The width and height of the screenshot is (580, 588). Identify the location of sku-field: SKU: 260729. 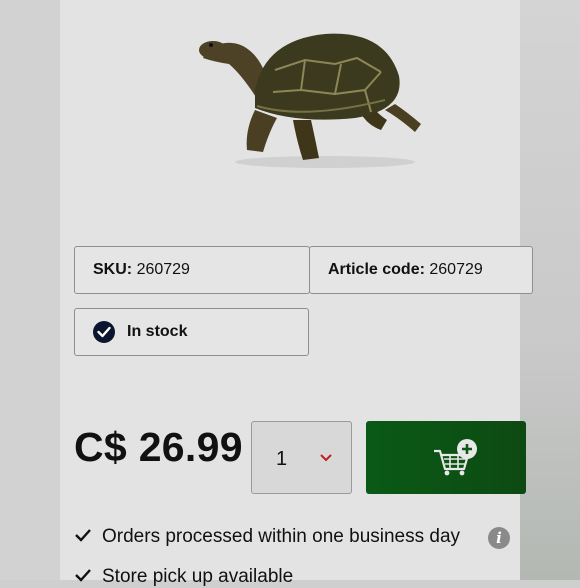
(192, 270).